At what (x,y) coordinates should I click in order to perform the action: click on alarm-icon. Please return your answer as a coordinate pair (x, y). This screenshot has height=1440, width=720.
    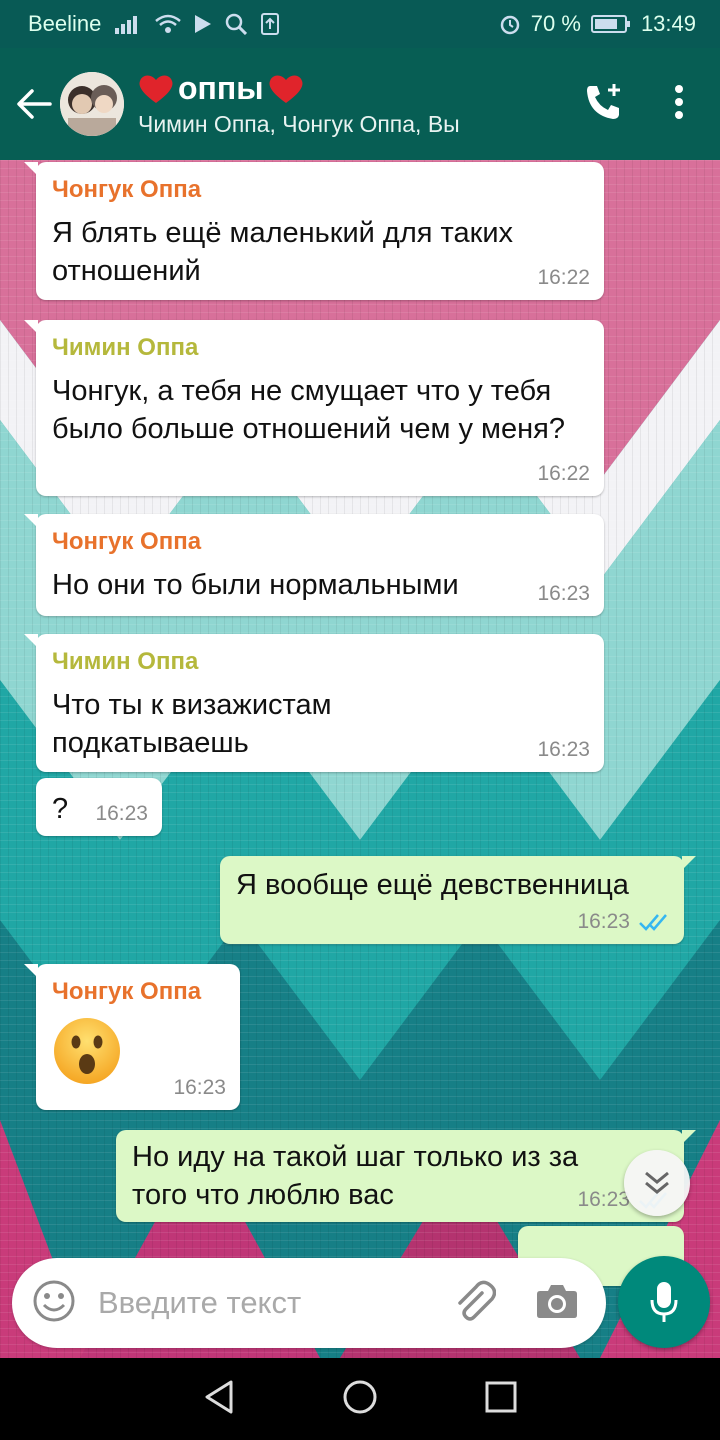
    Looking at the image, I should click on (510, 24).